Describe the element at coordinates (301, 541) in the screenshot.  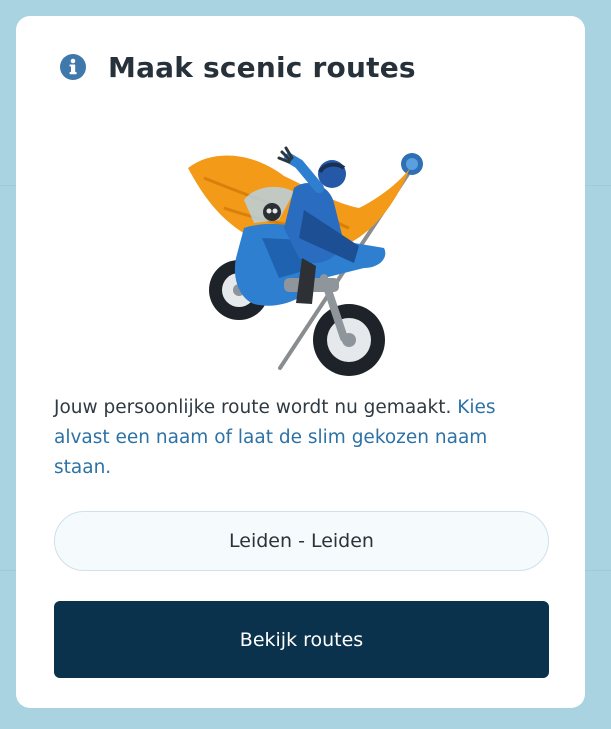
I see `route-name-input` at that location.